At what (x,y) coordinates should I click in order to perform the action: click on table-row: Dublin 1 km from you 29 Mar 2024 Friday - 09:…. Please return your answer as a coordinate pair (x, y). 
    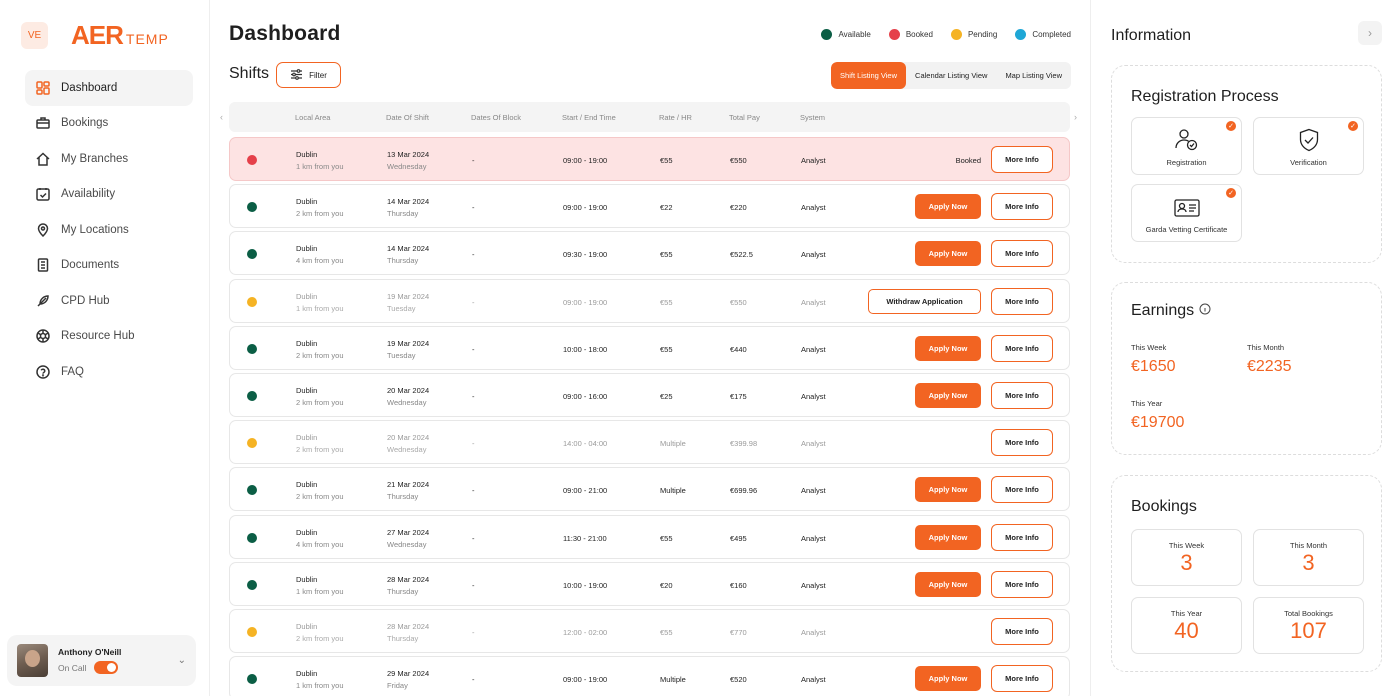
    Looking at the image, I should click on (649, 676).